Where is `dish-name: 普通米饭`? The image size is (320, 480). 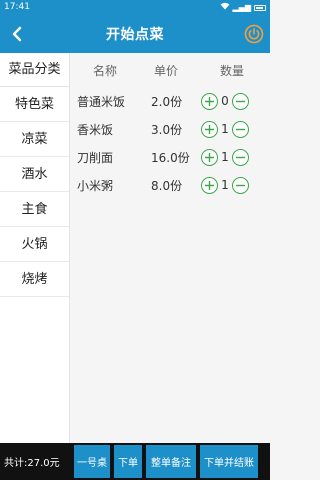 dish-name: 普通米饭 is located at coordinates (101, 101).